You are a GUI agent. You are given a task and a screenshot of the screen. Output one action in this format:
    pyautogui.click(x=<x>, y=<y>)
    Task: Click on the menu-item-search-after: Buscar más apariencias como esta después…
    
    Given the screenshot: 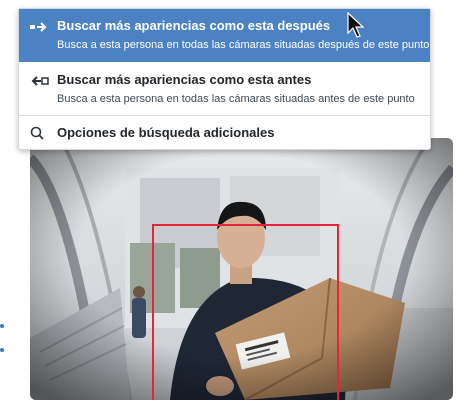 What is the action you would take?
    pyautogui.click(x=224, y=35)
    